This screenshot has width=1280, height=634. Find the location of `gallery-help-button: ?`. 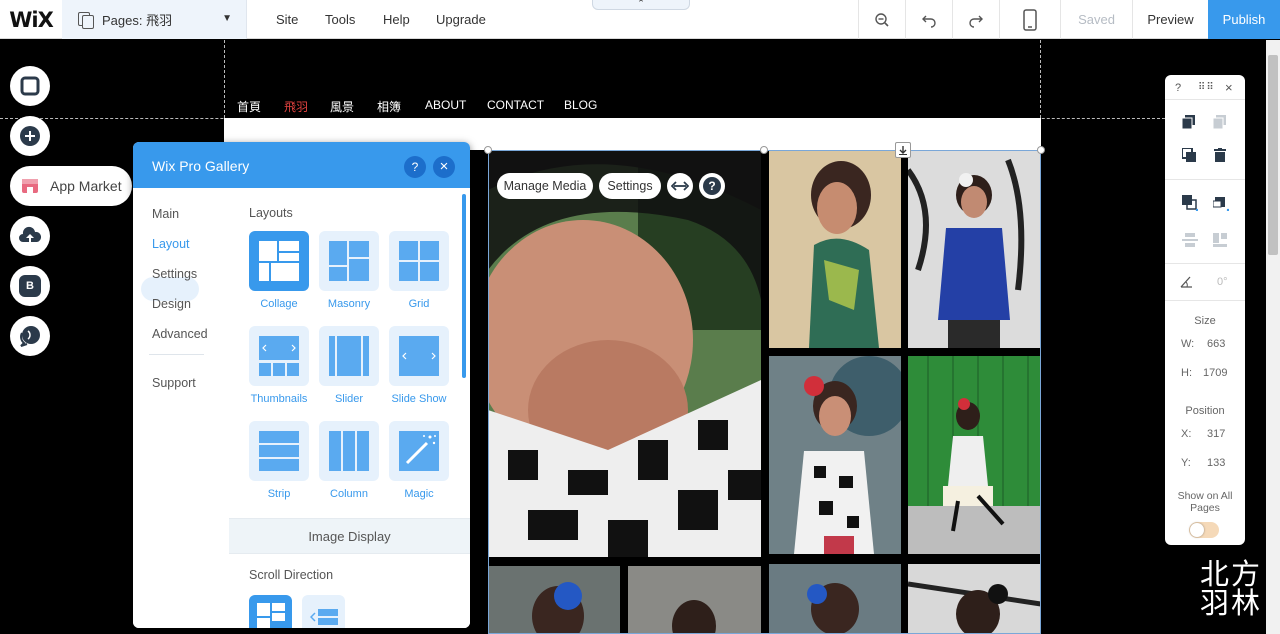

gallery-help-button: ? is located at coordinates (712, 186).